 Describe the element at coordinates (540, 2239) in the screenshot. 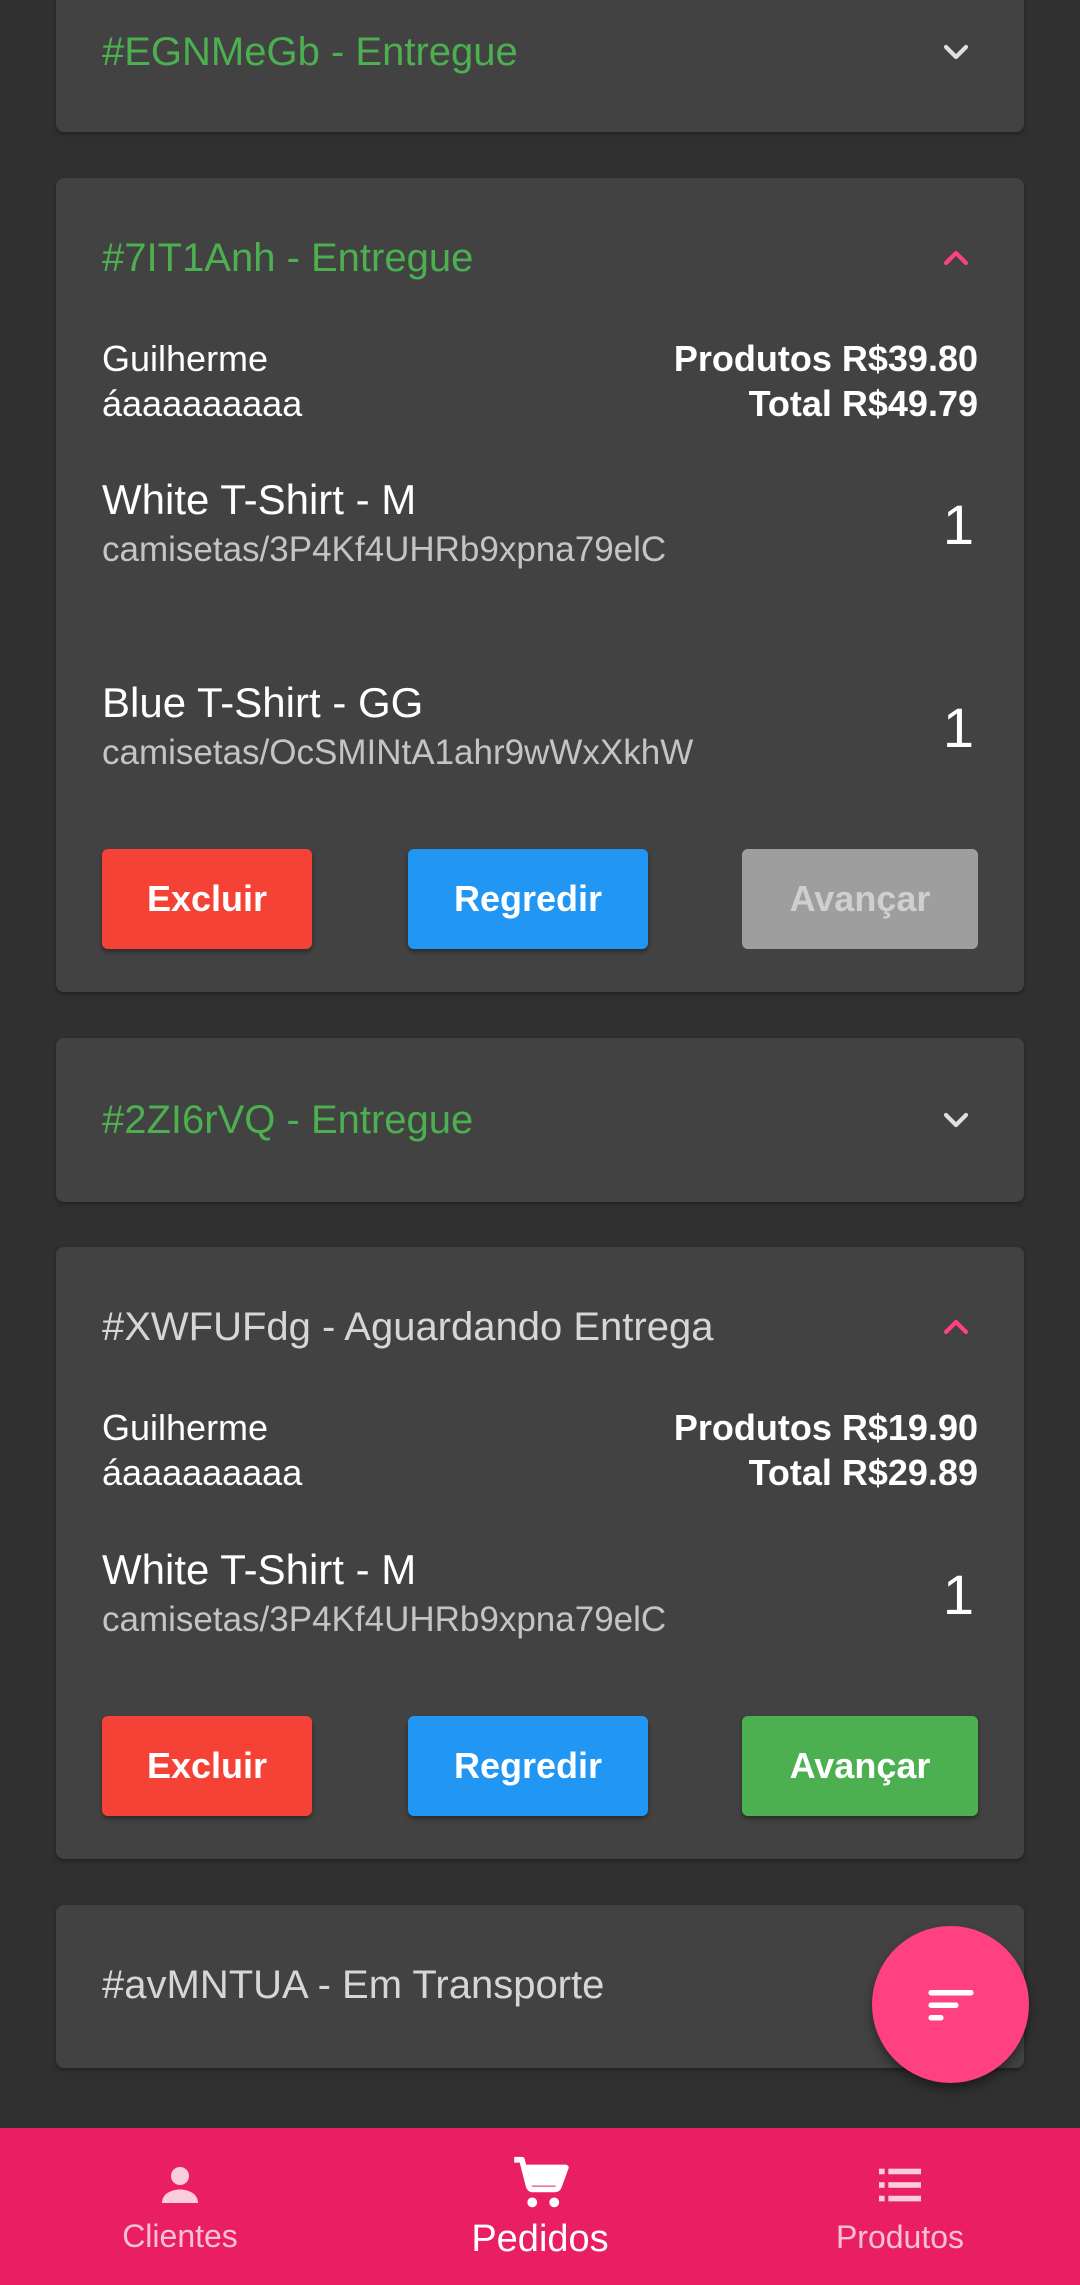

I see `nav-label: Pedidos` at that location.